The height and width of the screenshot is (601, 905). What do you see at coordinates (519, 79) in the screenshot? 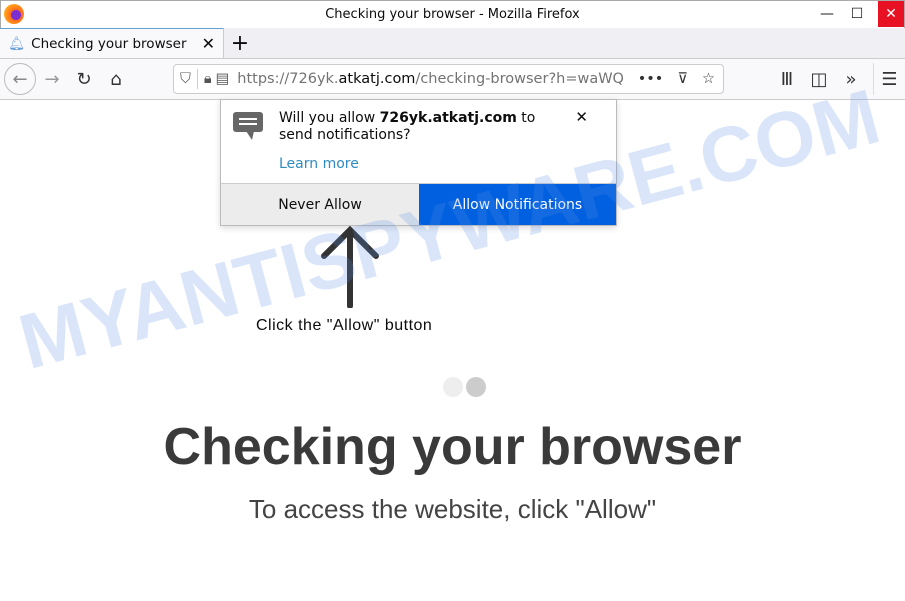
I see `url-path: /checking-browser?h=waWQ` at bounding box center [519, 79].